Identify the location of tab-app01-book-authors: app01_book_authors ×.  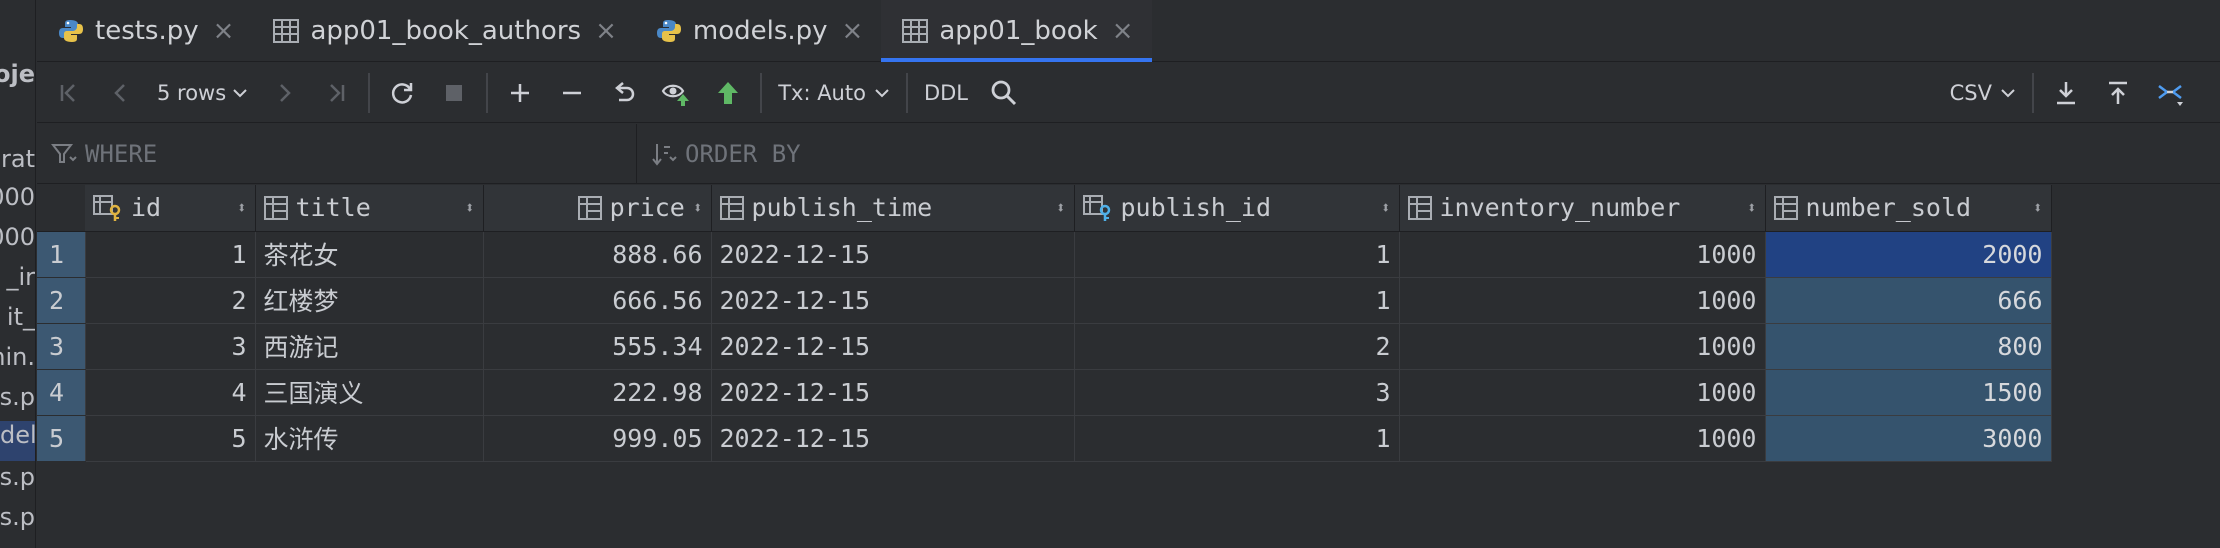
(443, 31).